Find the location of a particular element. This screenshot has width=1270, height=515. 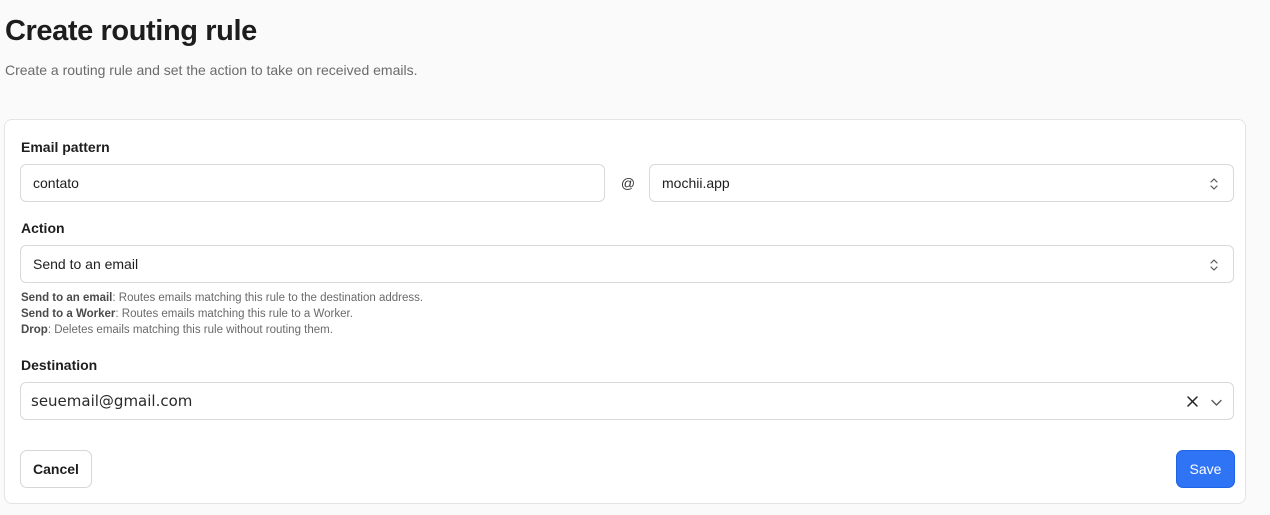

at-sign: @ is located at coordinates (628, 183).